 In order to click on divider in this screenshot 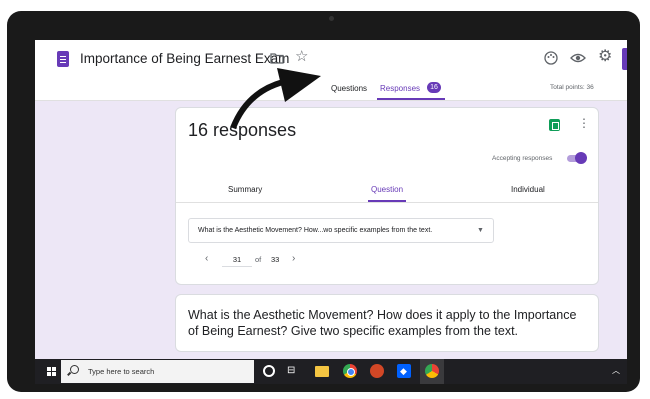, I will do `click(387, 202)`.